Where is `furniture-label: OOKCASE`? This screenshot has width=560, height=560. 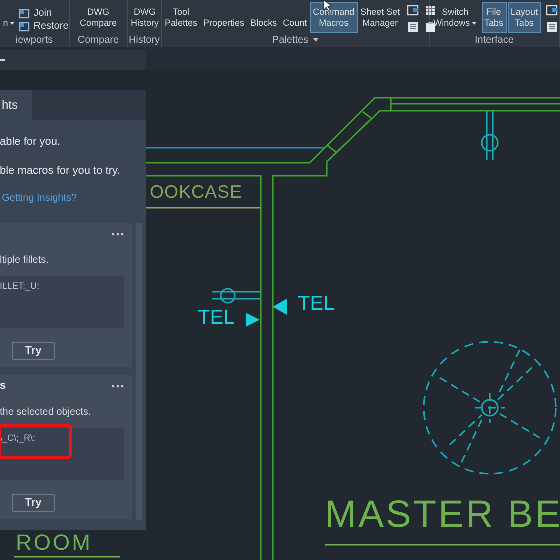 furniture-label: OOKCASE is located at coordinates (196, 192).